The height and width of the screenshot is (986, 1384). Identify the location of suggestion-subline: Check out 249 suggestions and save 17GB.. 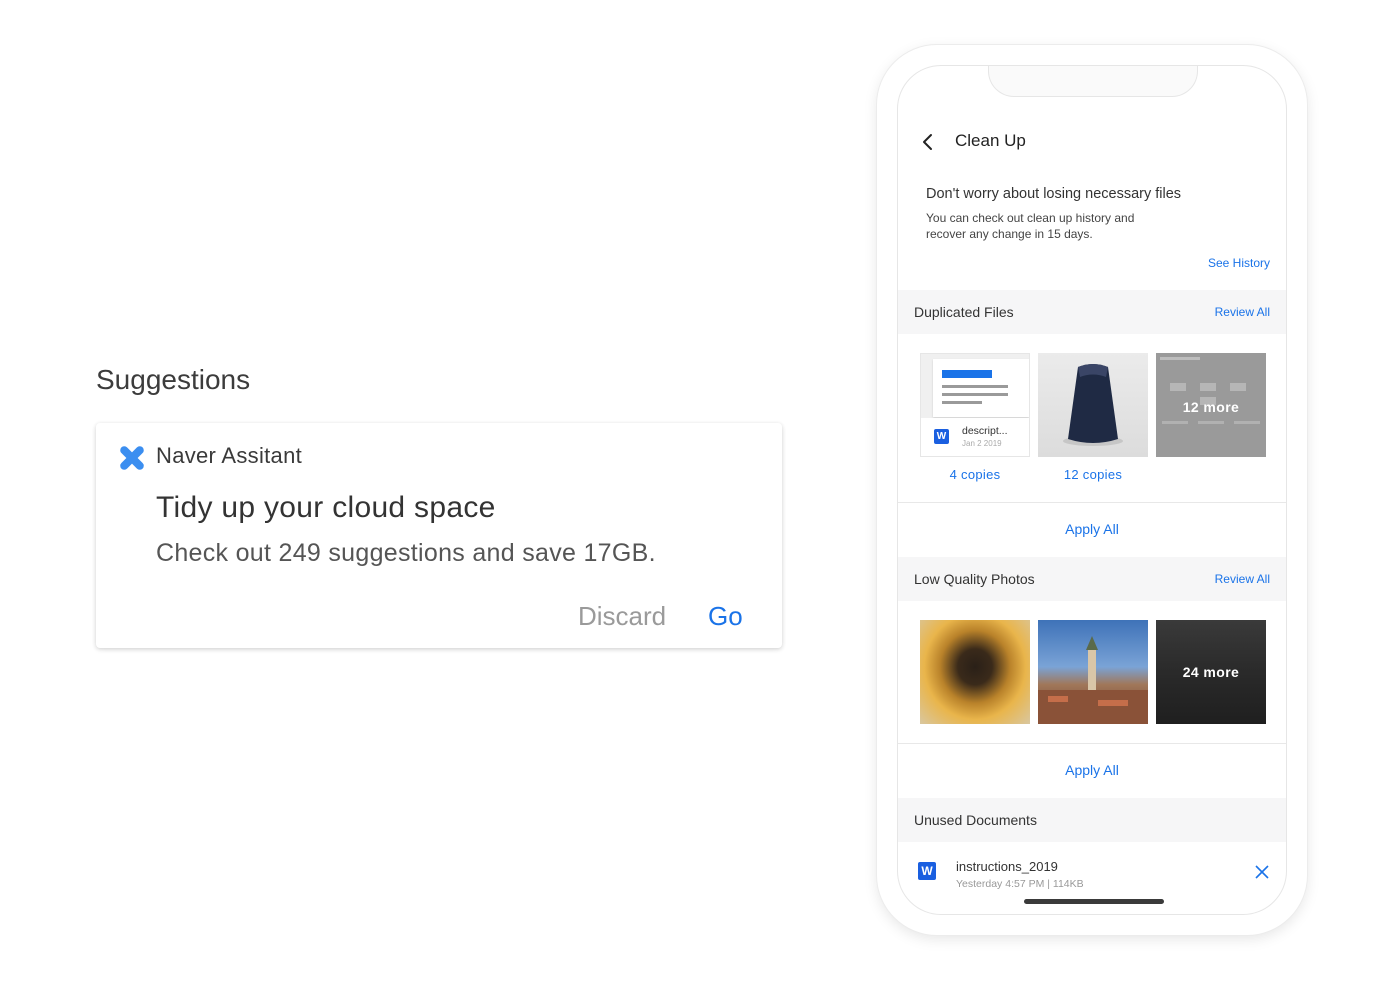
(406, 553).